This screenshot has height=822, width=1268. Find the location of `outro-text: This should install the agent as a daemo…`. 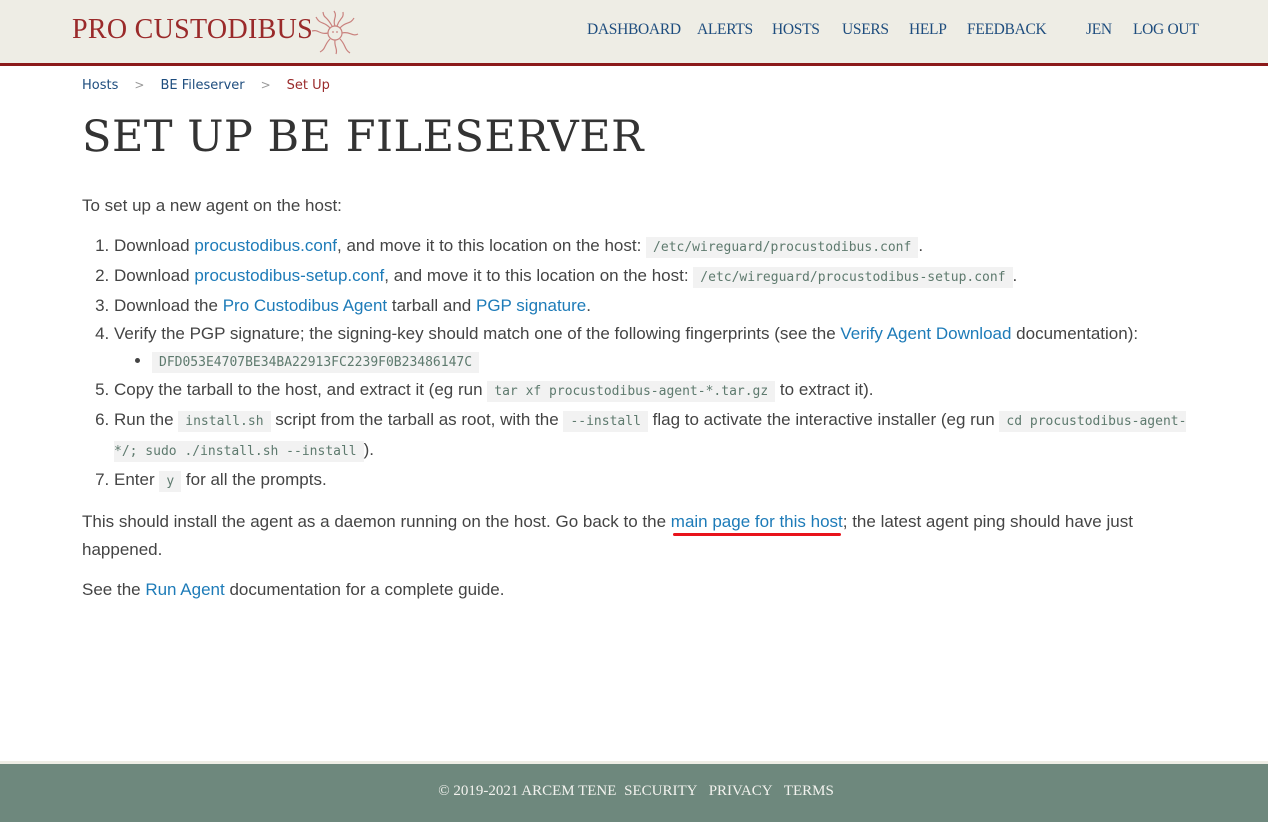

outro-text: This should install the agent as a daemo… is located at coordinates (637, 536).